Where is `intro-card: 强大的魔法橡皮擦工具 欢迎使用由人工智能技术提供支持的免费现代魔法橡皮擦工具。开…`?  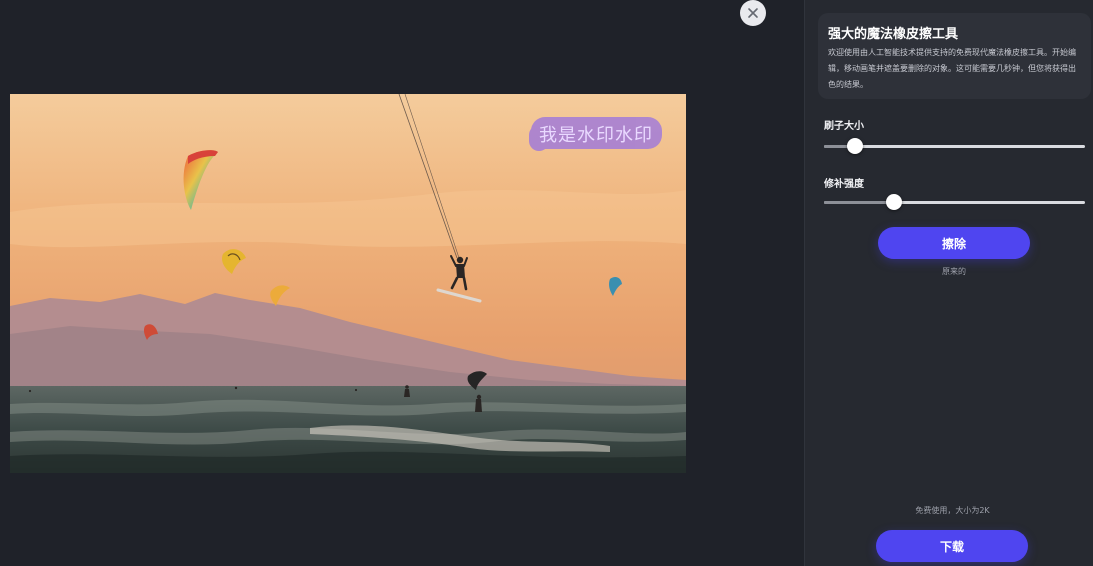
intro-card: 强大的魔法橡皮擦工具 欢迎使用由人工智能技术提供支持的免费现代魔法橡皮擦工具。开… is located at coordinates (954, 56).